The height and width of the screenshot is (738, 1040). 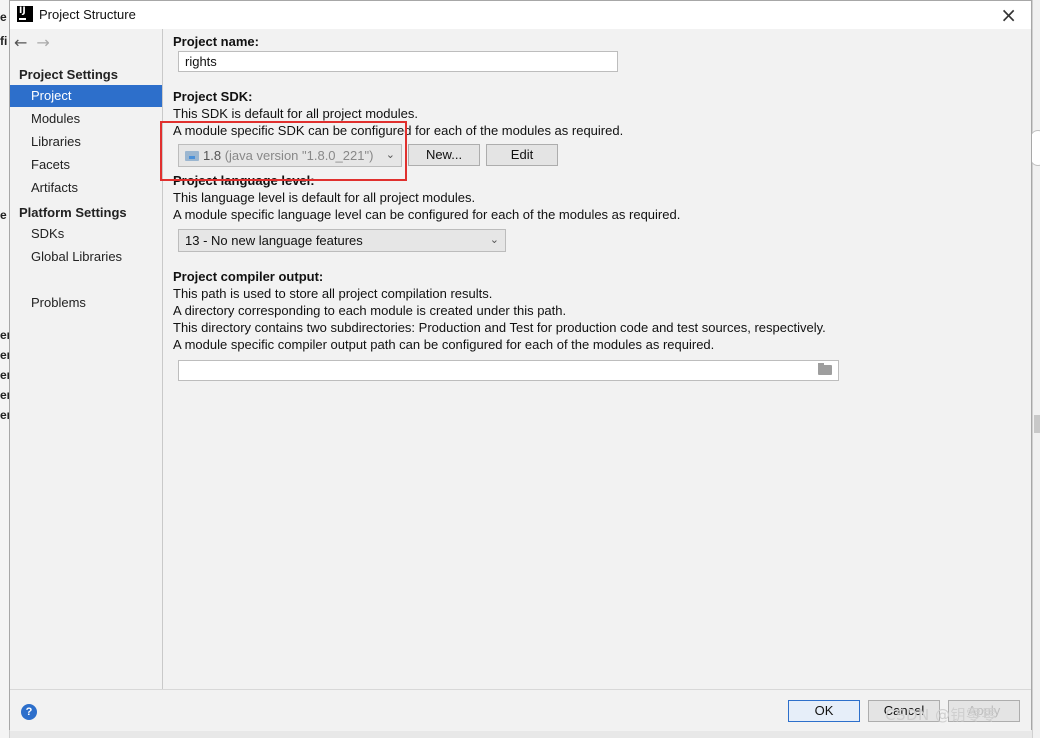 What do you see at coordinates (4, 41) in the screenshot?
I see `bg-fragment: fi` at bounding box center [4, 41].